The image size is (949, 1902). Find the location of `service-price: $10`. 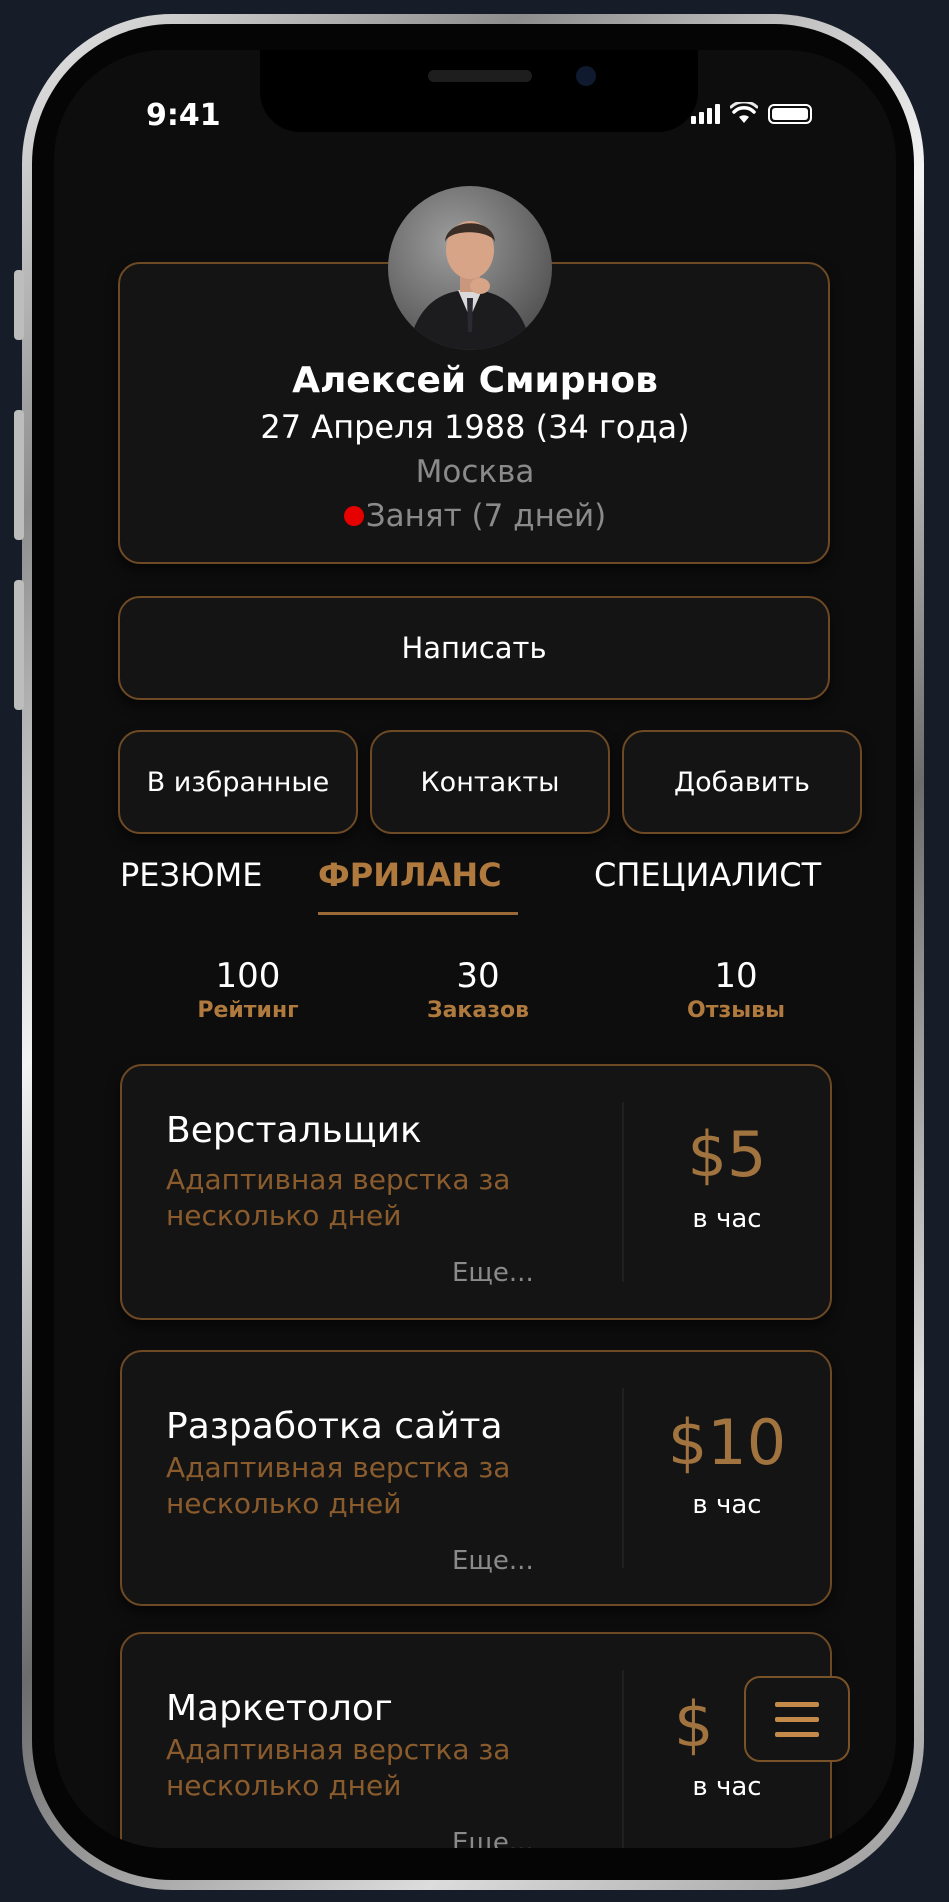

service-price: $10 is located at coordinates (727, 1442).